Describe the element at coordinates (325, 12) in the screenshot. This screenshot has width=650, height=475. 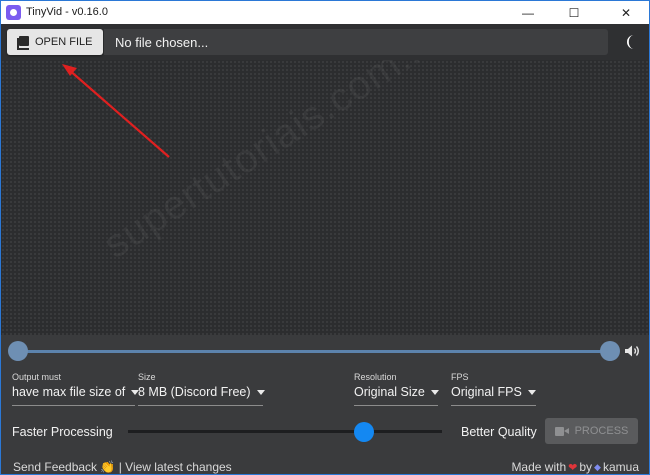
I see `title-bar: TinyVid - v0.16.0 — ☐ ✕` at that location.